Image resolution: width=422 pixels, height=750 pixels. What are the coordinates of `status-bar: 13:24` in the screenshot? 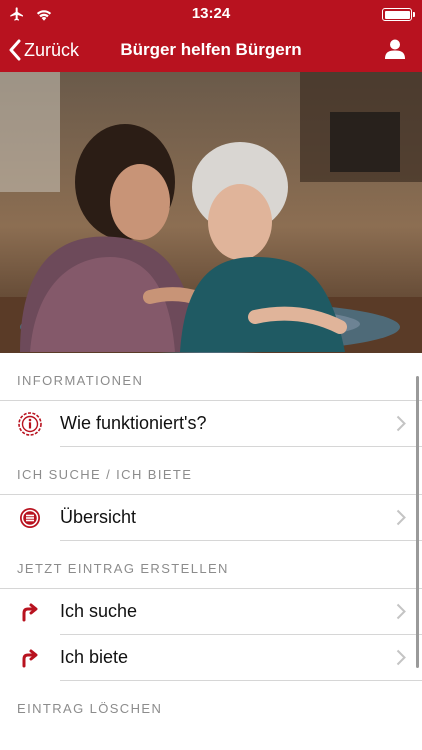 It's located at (211, 14).